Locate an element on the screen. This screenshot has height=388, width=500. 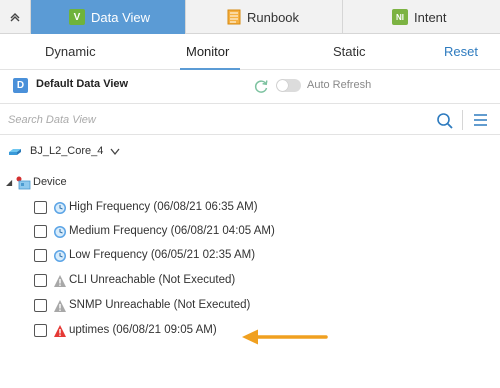
data-view-header: D Default Data View Auto Refresh is located at coordinates (250, 86).